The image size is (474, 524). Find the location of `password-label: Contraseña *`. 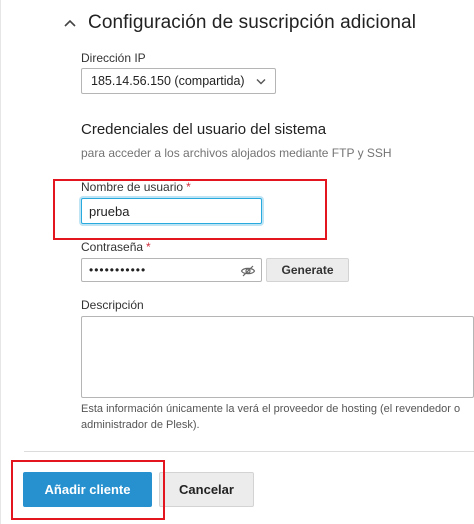

password-label: Contraseña * is located at coordinates (116, 247).